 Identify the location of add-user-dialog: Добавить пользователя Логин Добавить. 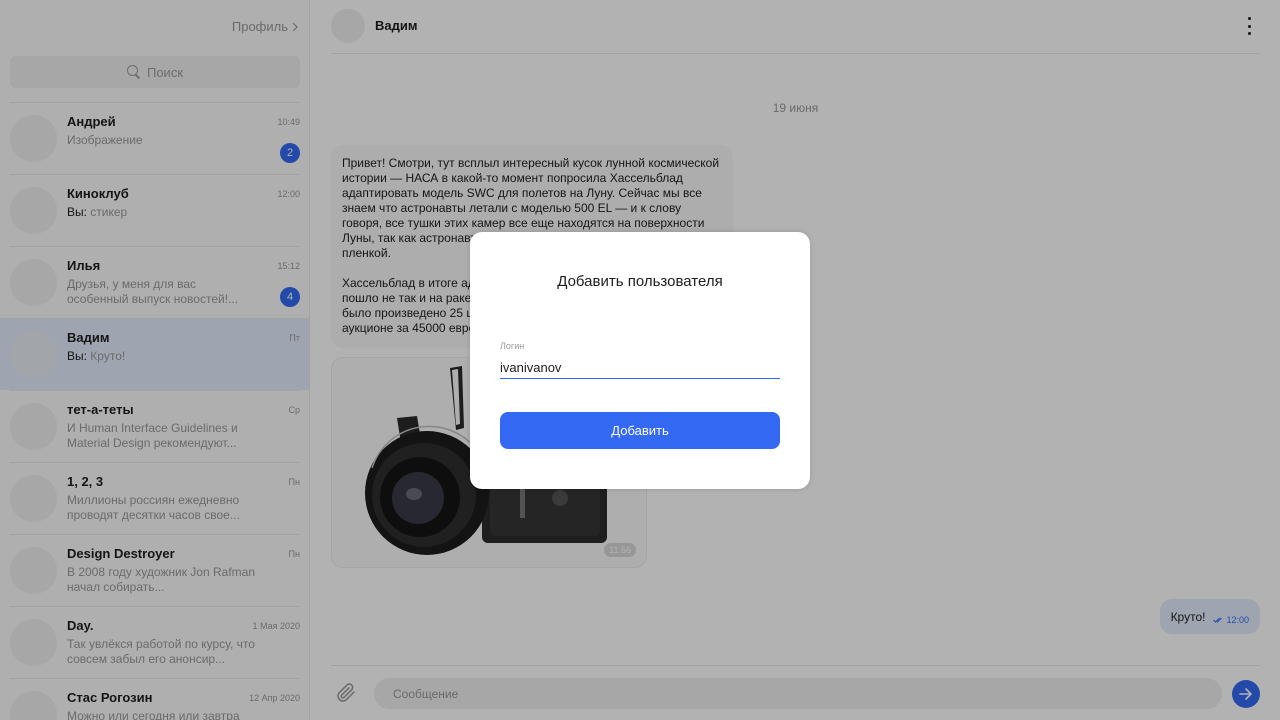
(640, 360).